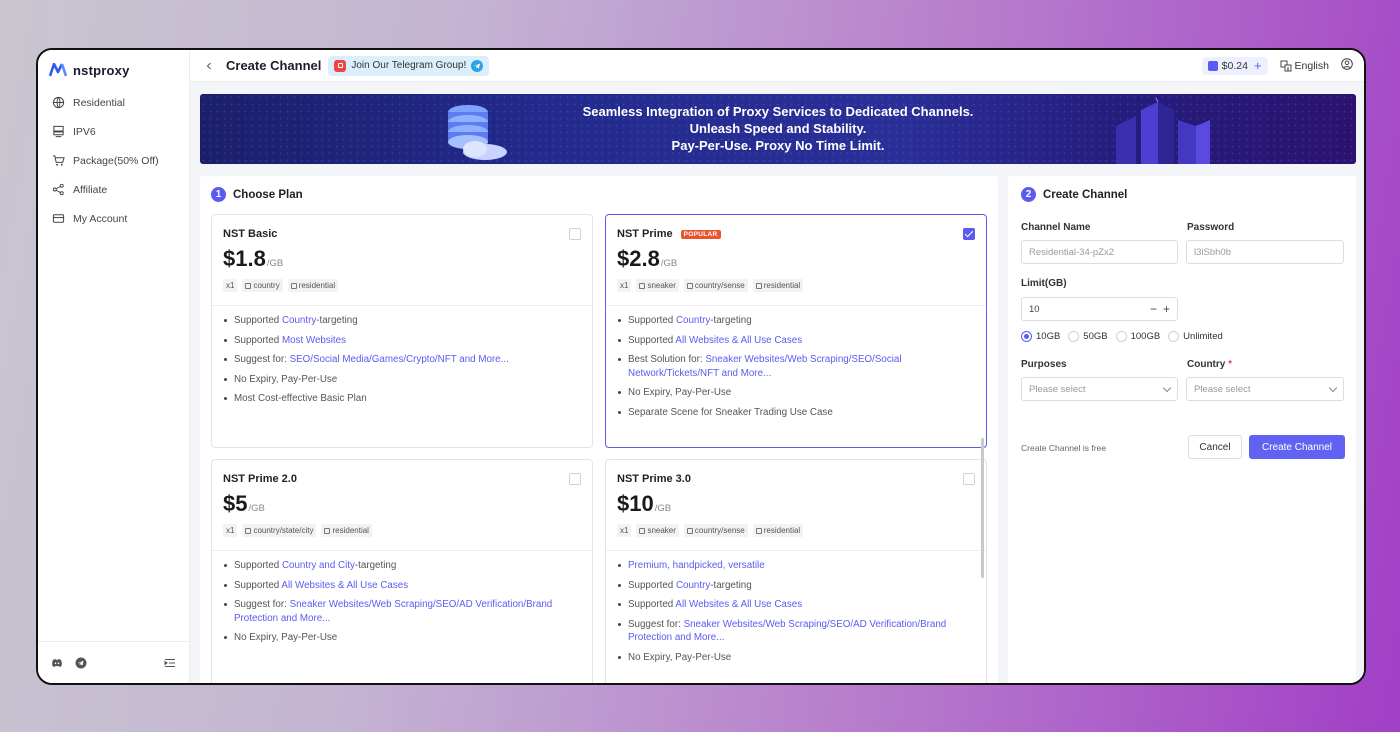  I want to click on decrement-icon: −, so click(1153, 309).